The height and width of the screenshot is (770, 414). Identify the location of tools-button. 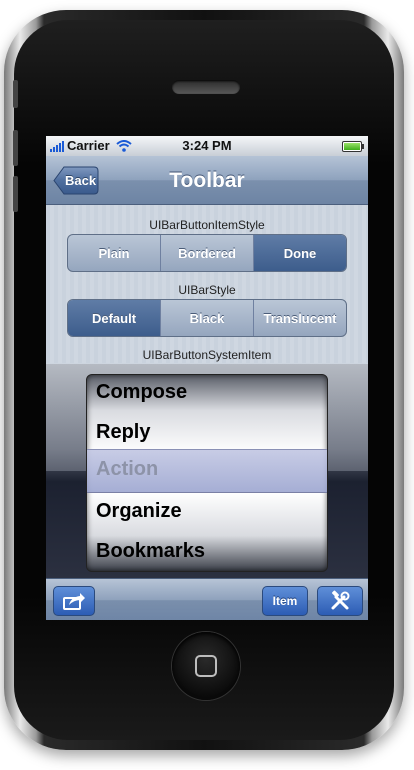
(340, 601).